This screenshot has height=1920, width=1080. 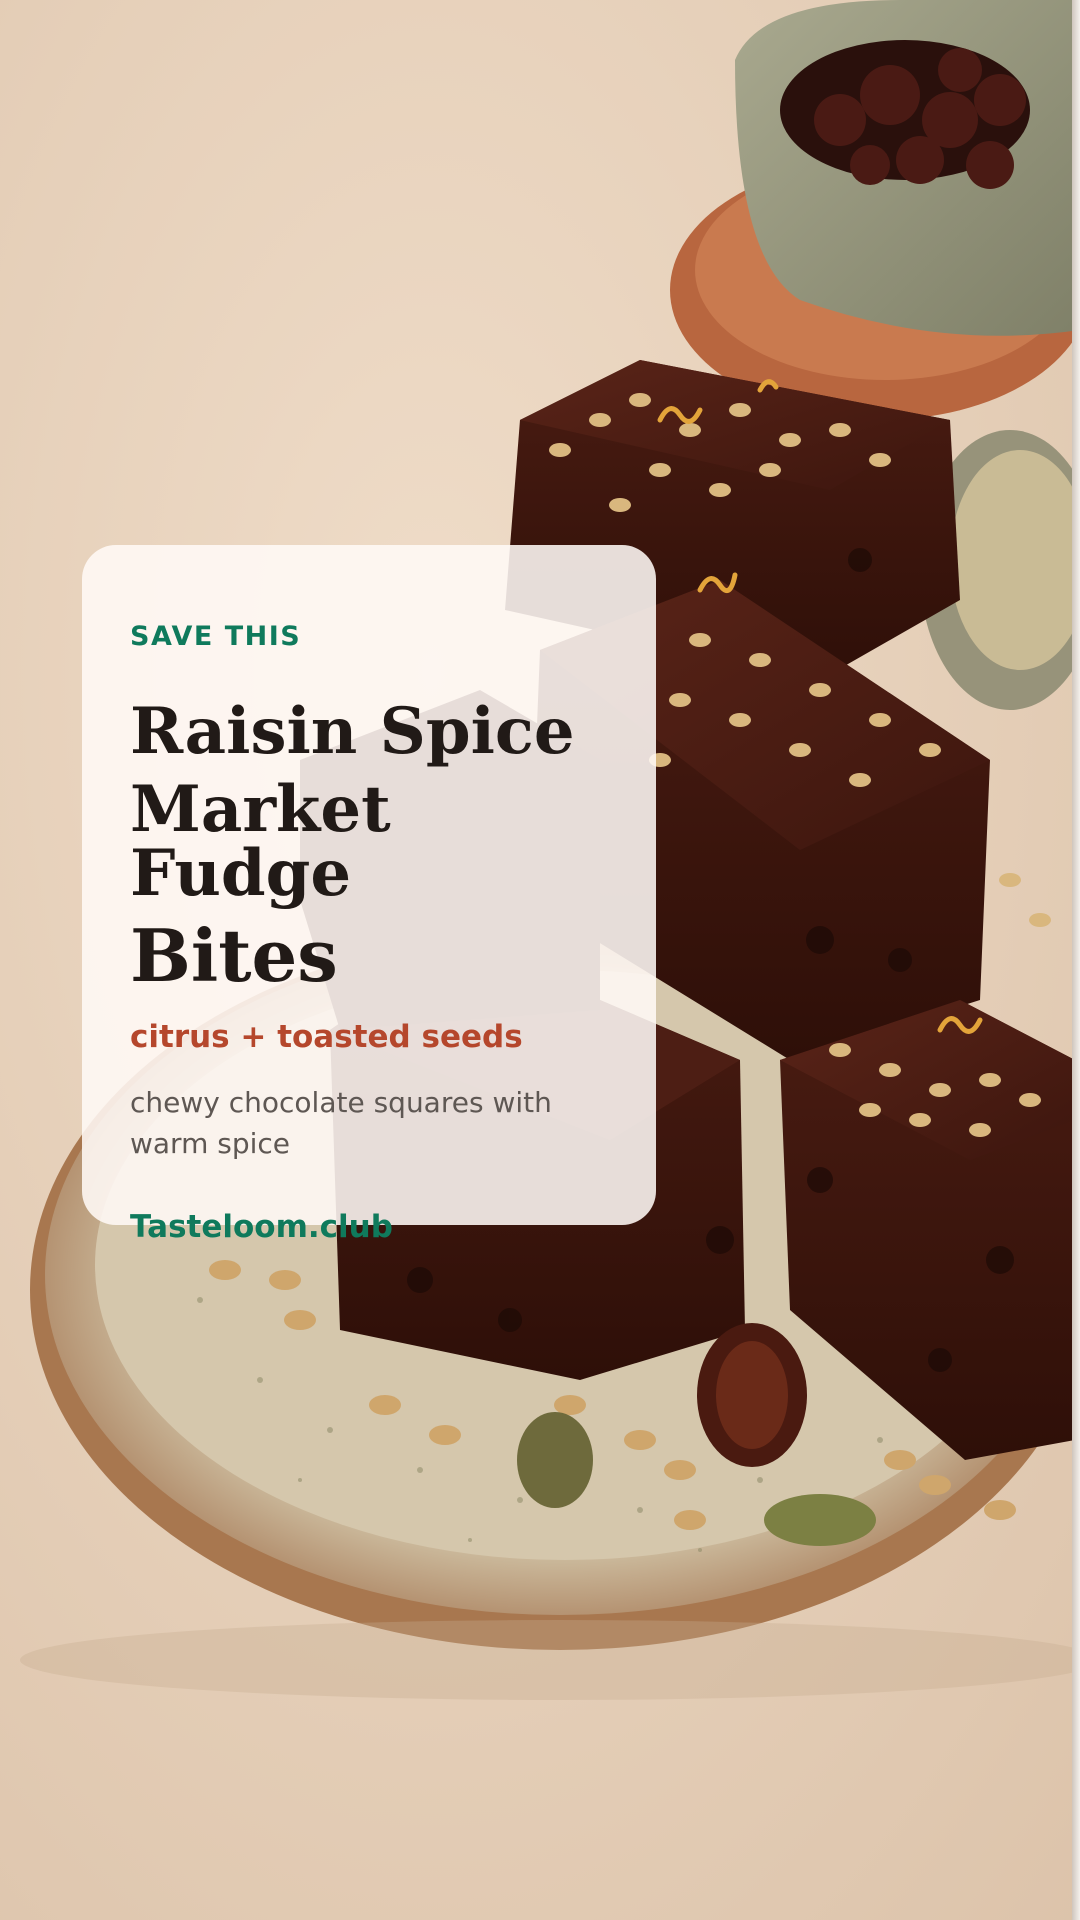 I want to click on title-line-1: Raisin Spice, so click(x=352, y=731).